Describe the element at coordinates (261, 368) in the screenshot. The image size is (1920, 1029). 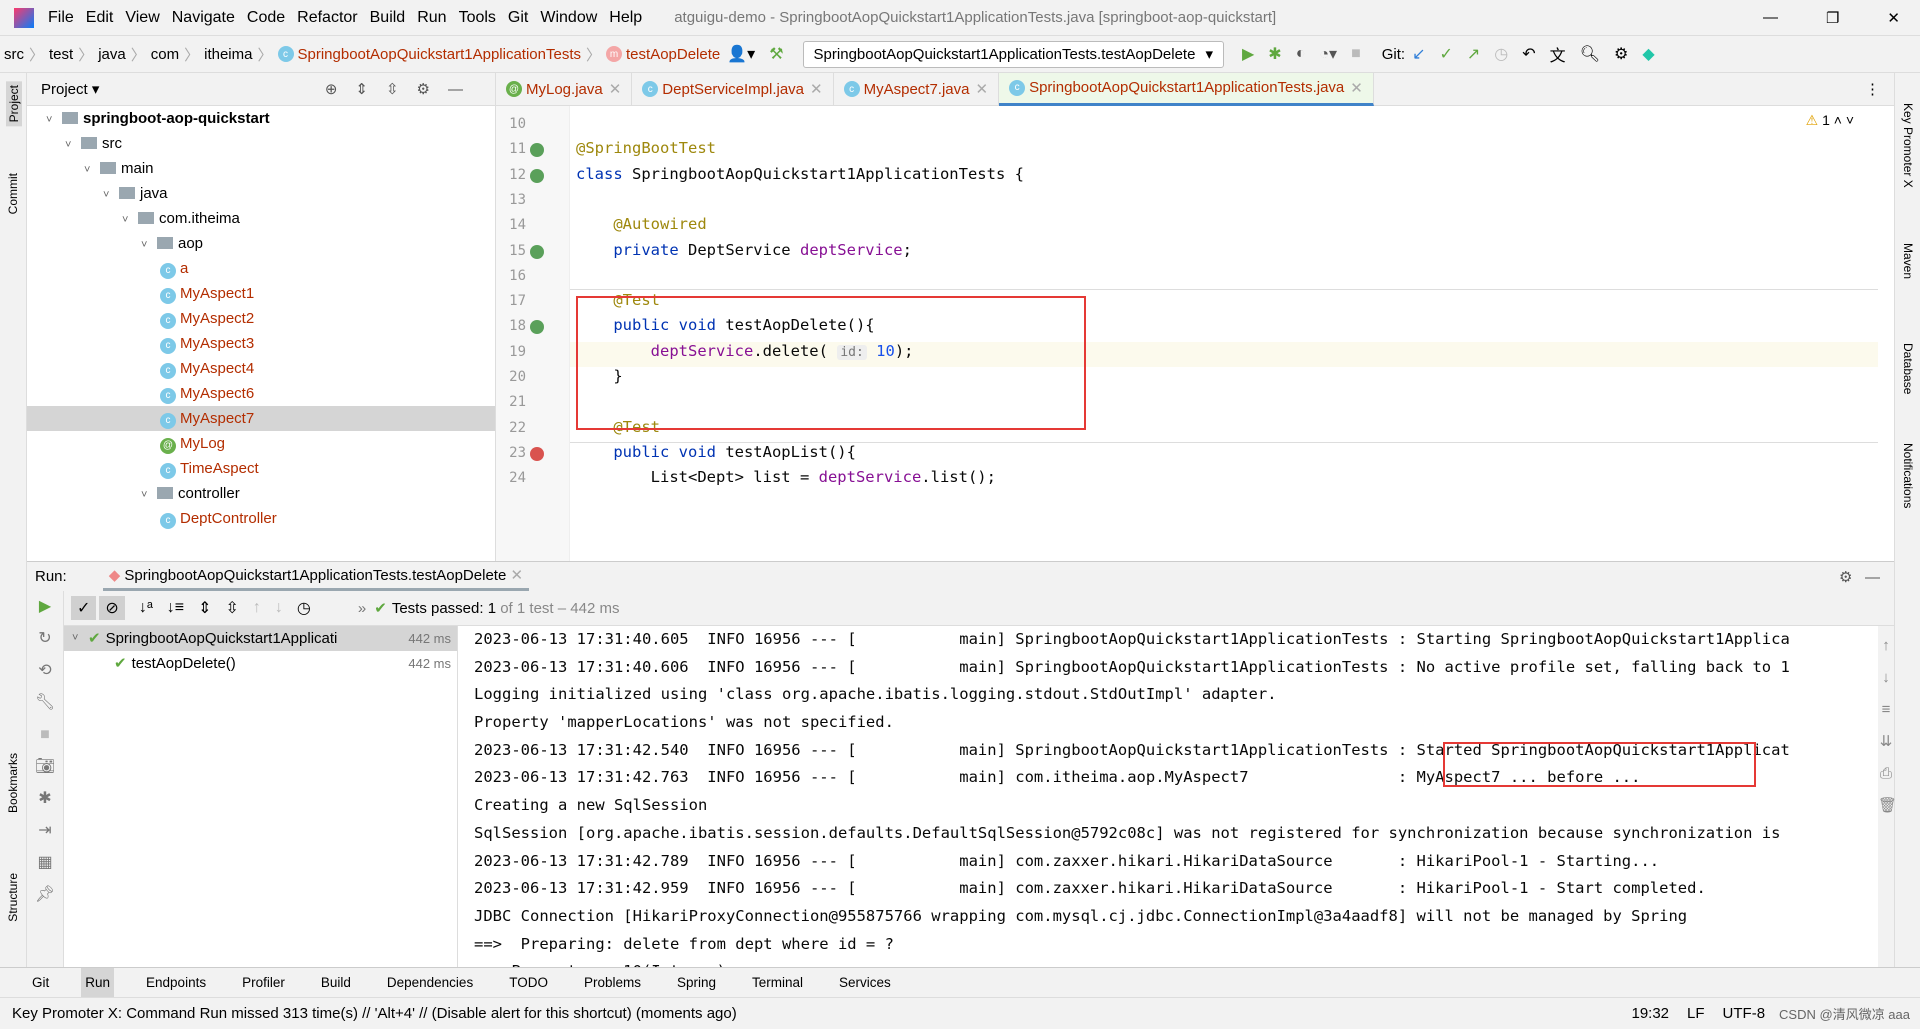
I see `tree-item: c MyAspect4` at that location.